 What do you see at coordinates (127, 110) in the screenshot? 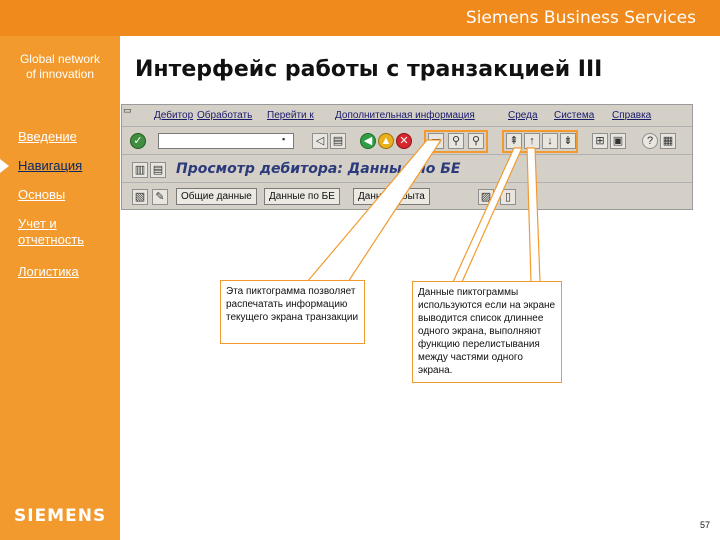
I see `system-menu-icon: ▭` at bounding box center [127, 110].